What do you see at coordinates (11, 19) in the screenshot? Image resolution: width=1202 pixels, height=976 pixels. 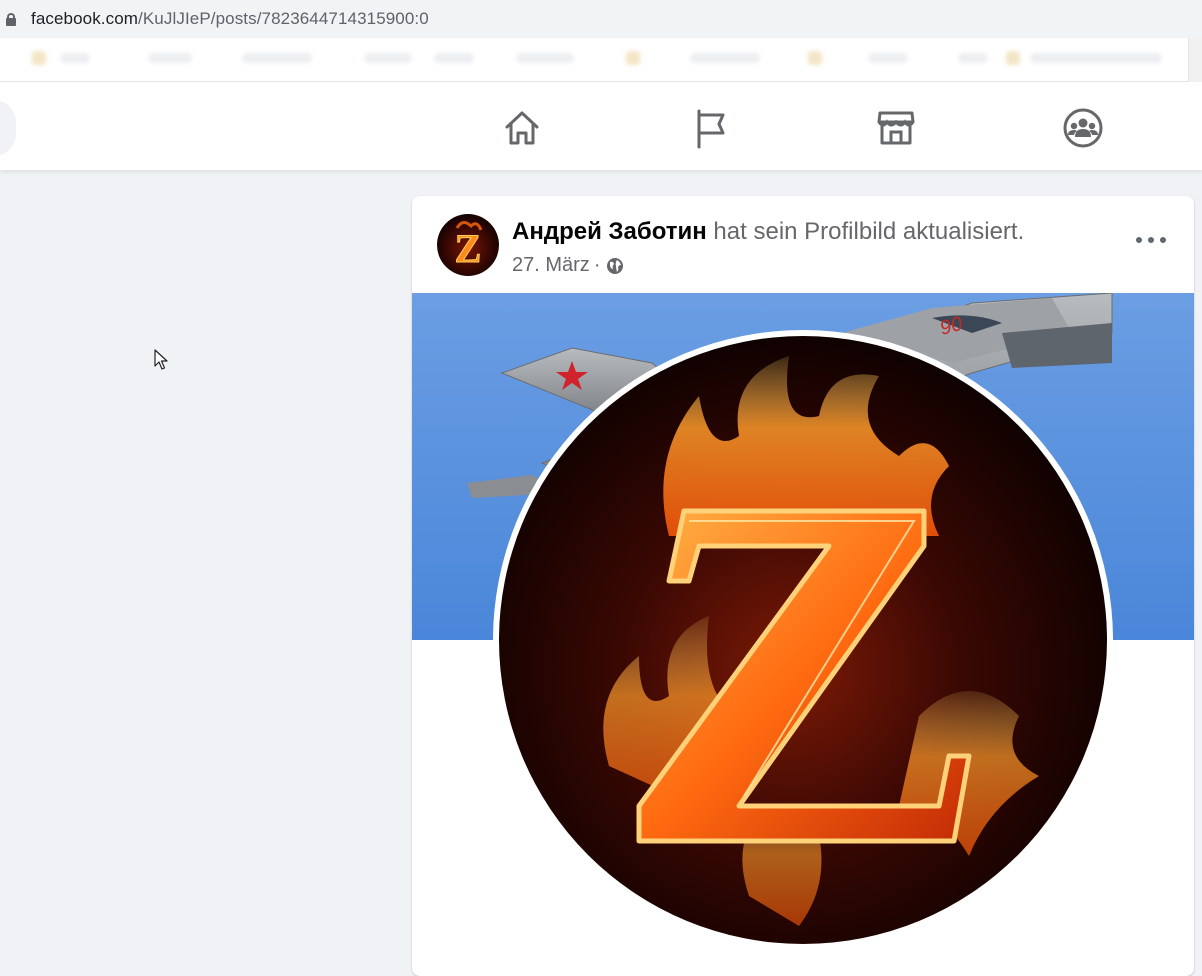 I see `lock-icon` at bounding box center [11, 19].